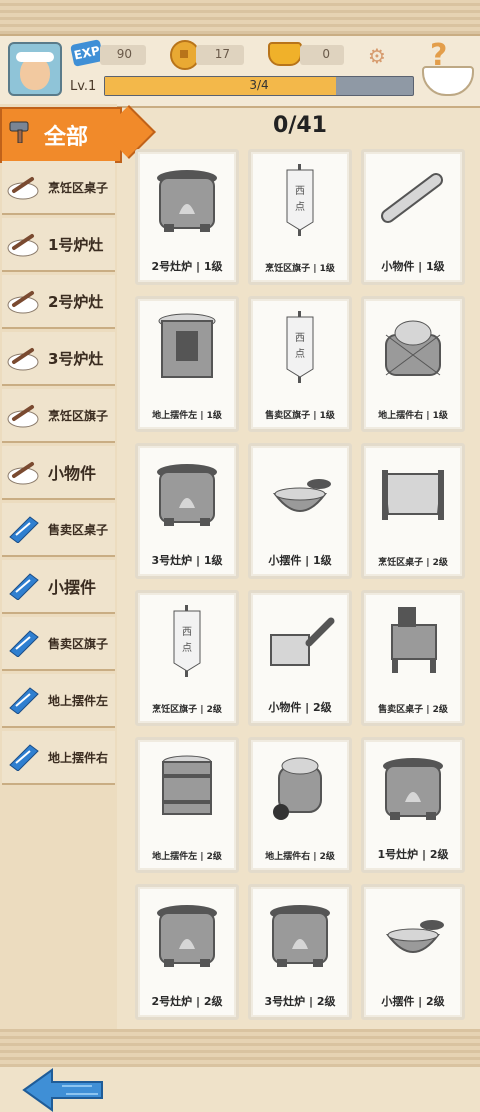 The image size is (480, 1112). Describe the element at coordinates (66, 137) in the screenshot. I see `tab-all-label: 全部` at that location.